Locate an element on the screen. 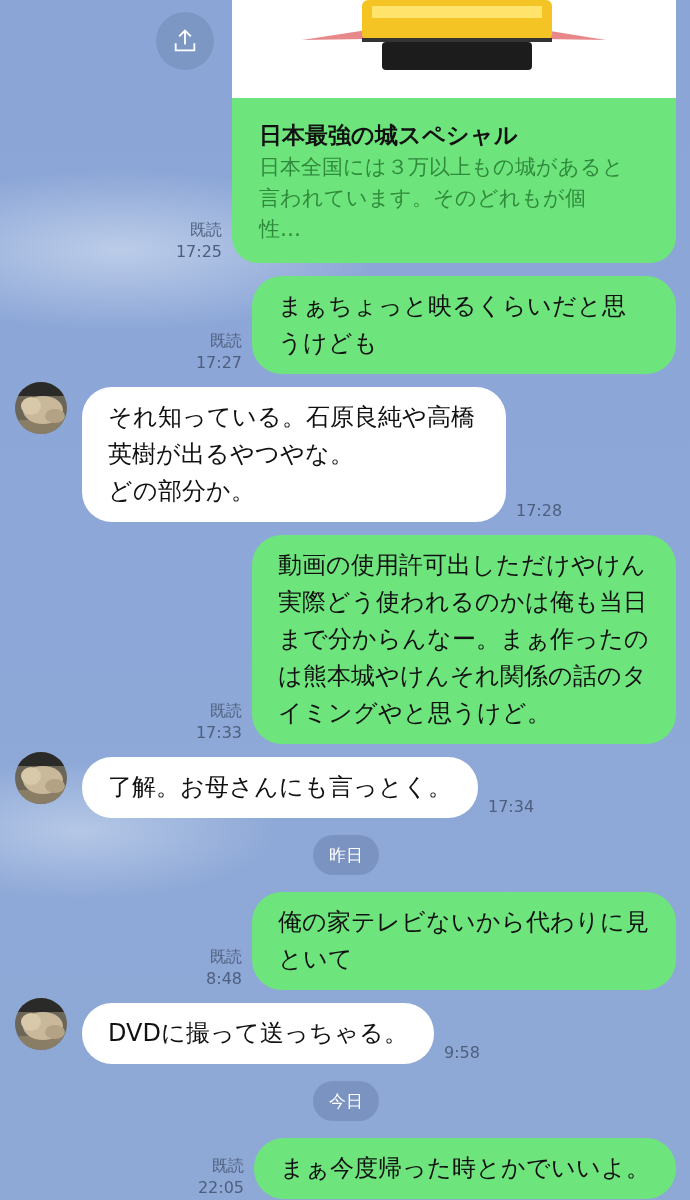 The height and width of the screenshot is (1200, 690). message-bubble: 動画の使用許可出しただけやけん実際どう使われるのかは俺も当日まで分からんなー。まぁ作ったのは熊本城やけんそれ関係の話のタイミングやと思うけど。 is located at coordinates (464, 639).